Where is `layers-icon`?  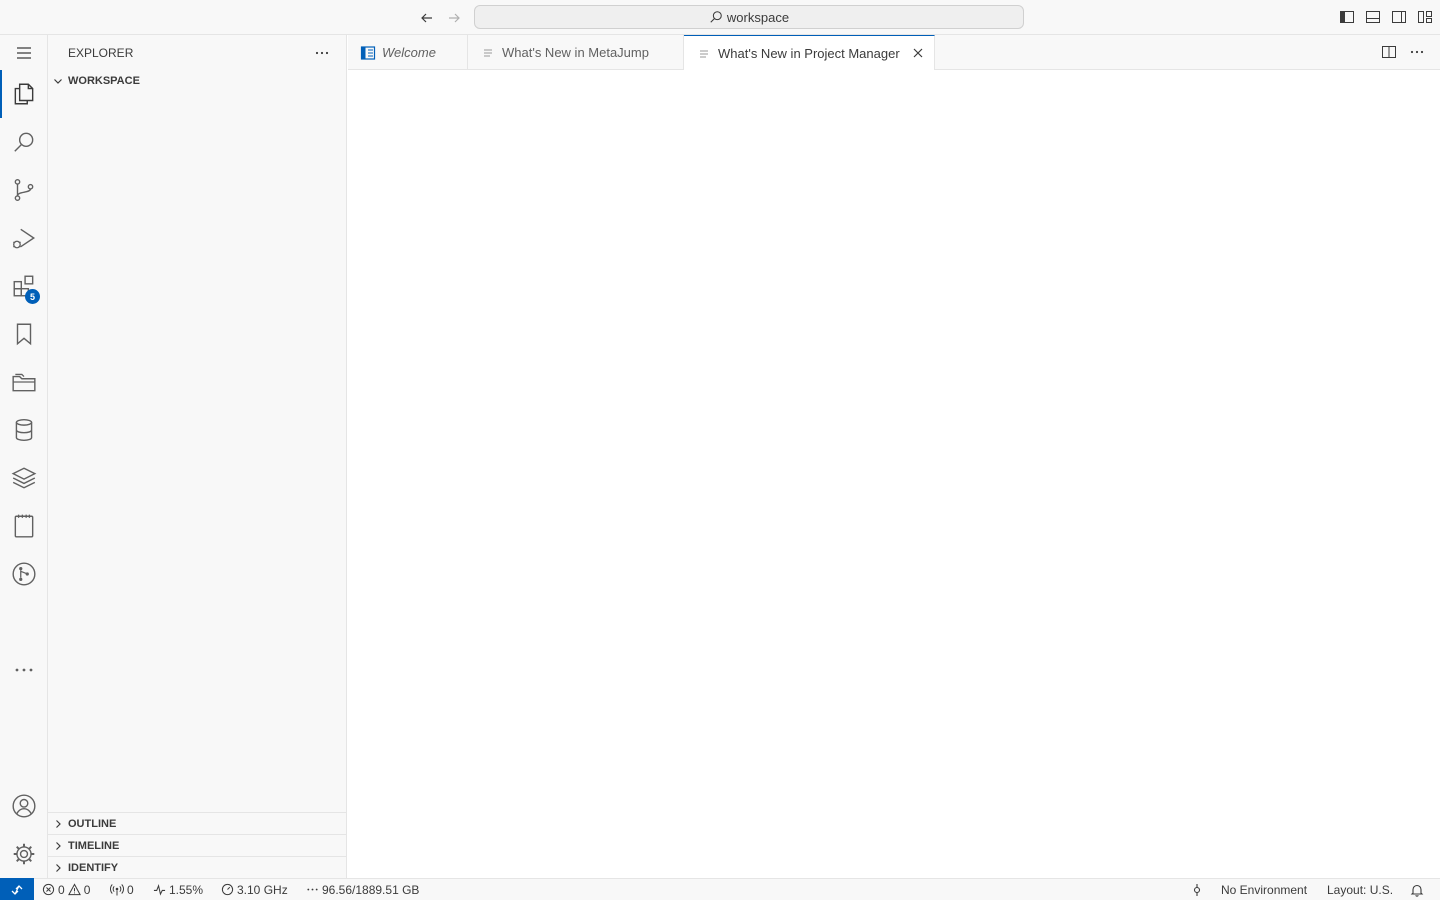 layers-icon is located at coordinates (24, 478).